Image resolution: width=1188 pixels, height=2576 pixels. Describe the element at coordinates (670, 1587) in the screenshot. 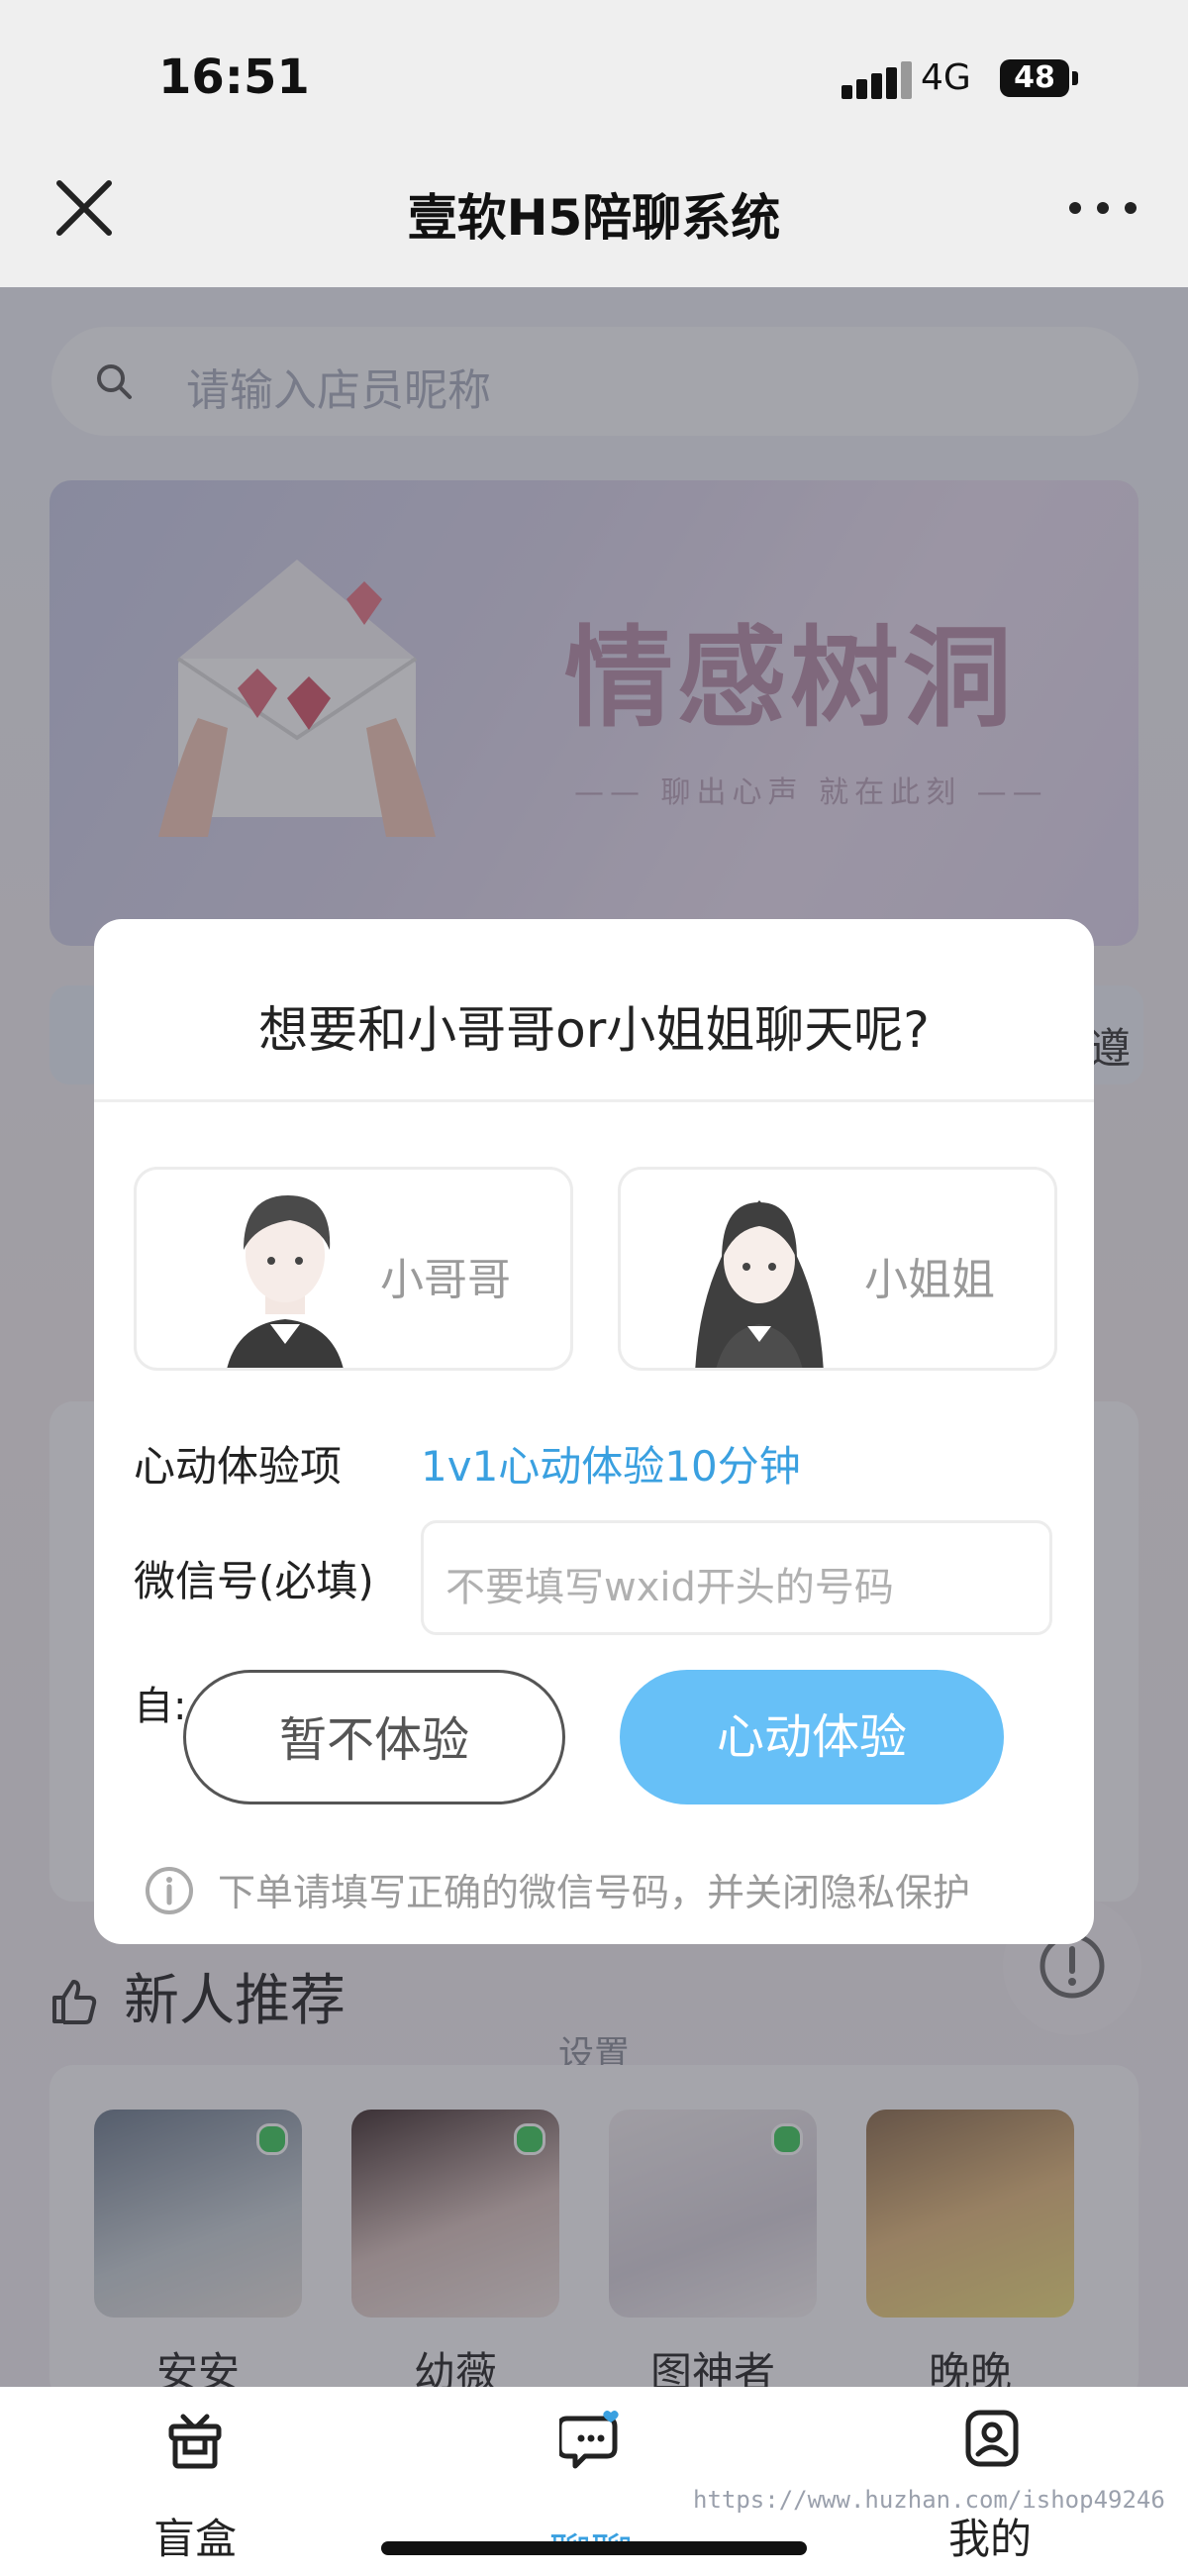

I see `wechat-placeholder: 不要填写wxid开头的号码` at that location.